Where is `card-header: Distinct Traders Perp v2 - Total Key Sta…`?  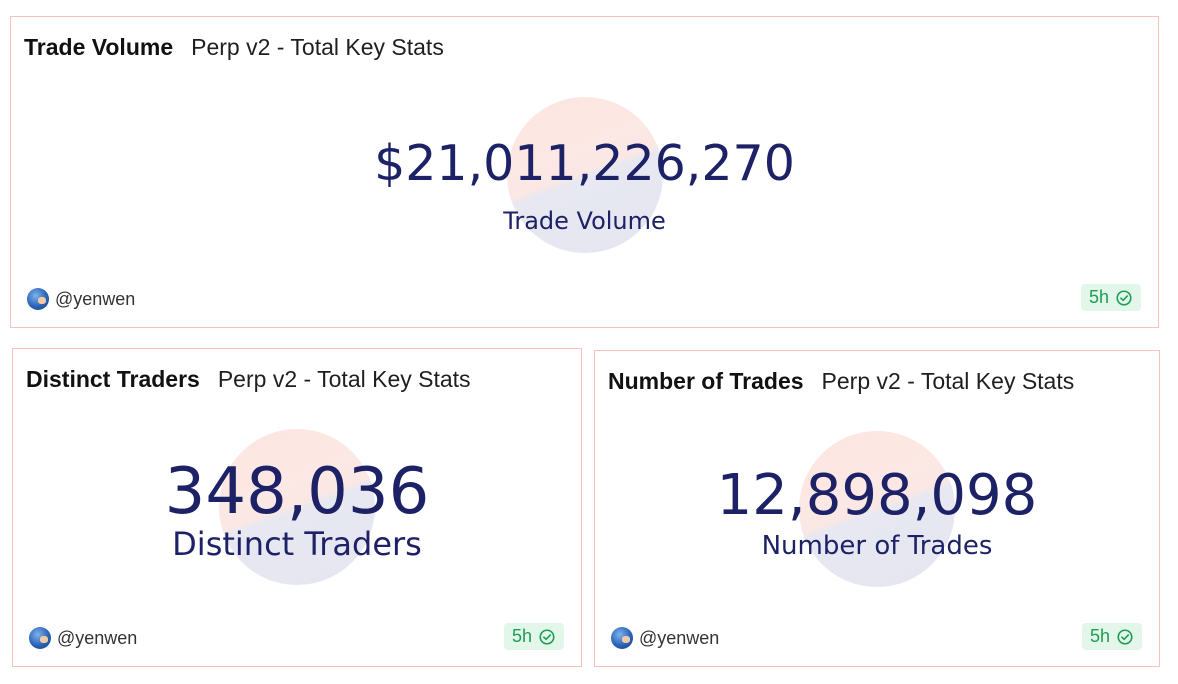 card-header: Distinct Traders Perp v2 - Total Key Sta… is located at coordinates (297, 379).